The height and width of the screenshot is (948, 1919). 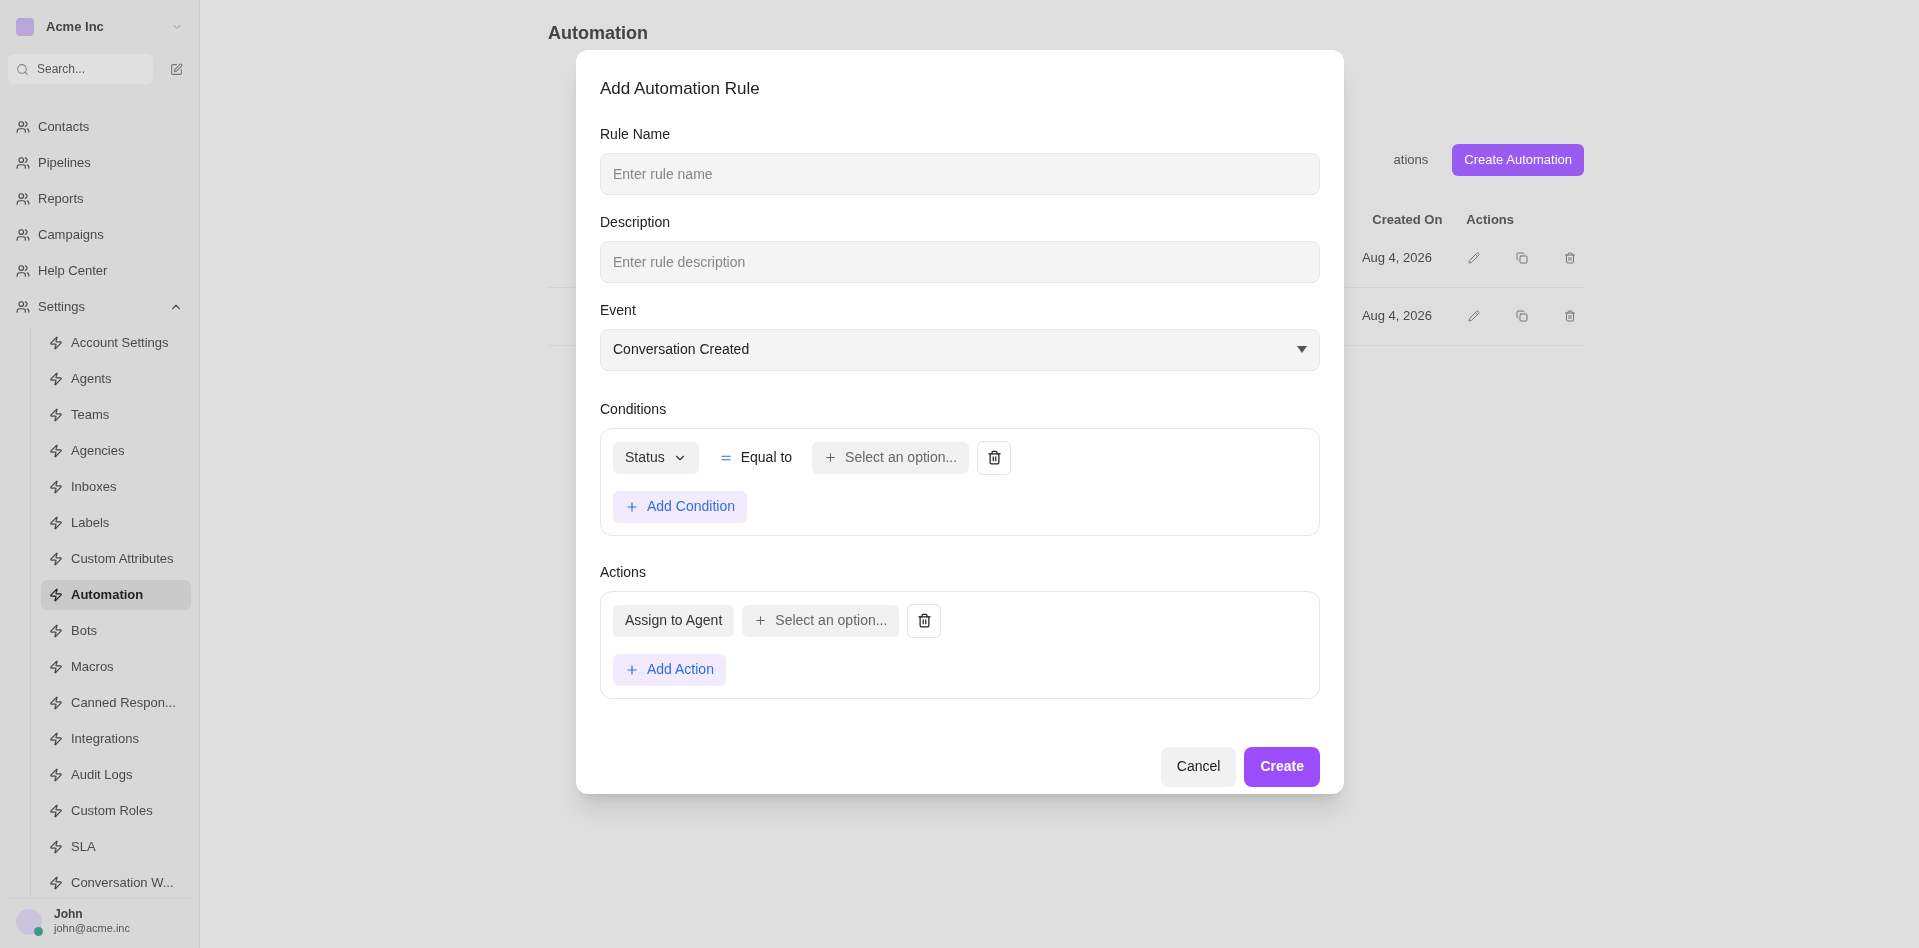 I want to click on add-action-button: Add Action, so click(x=669, y=669).